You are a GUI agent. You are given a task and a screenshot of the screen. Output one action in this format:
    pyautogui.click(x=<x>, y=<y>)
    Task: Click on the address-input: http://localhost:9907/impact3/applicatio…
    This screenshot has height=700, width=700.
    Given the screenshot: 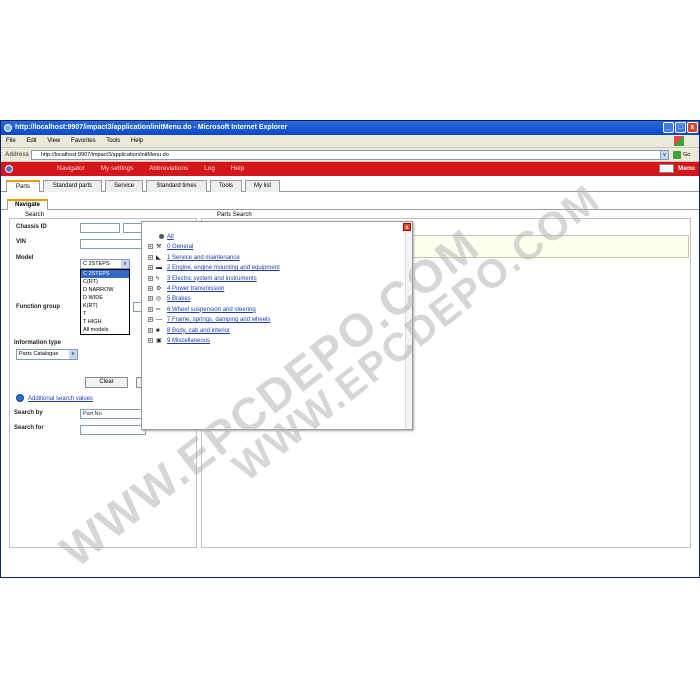 What is the action you would take?
    pyautogui.click(x=349, y=155)
    